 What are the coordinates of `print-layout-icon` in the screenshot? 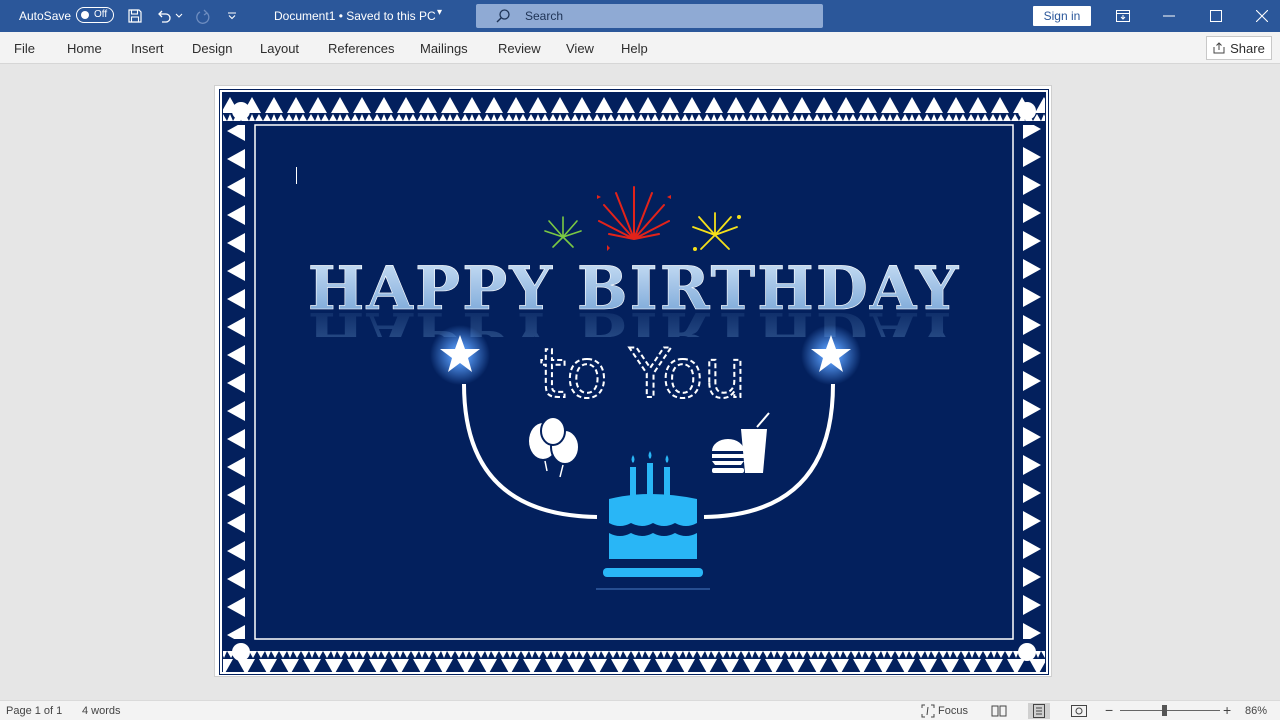 It's located at (1039, 711).